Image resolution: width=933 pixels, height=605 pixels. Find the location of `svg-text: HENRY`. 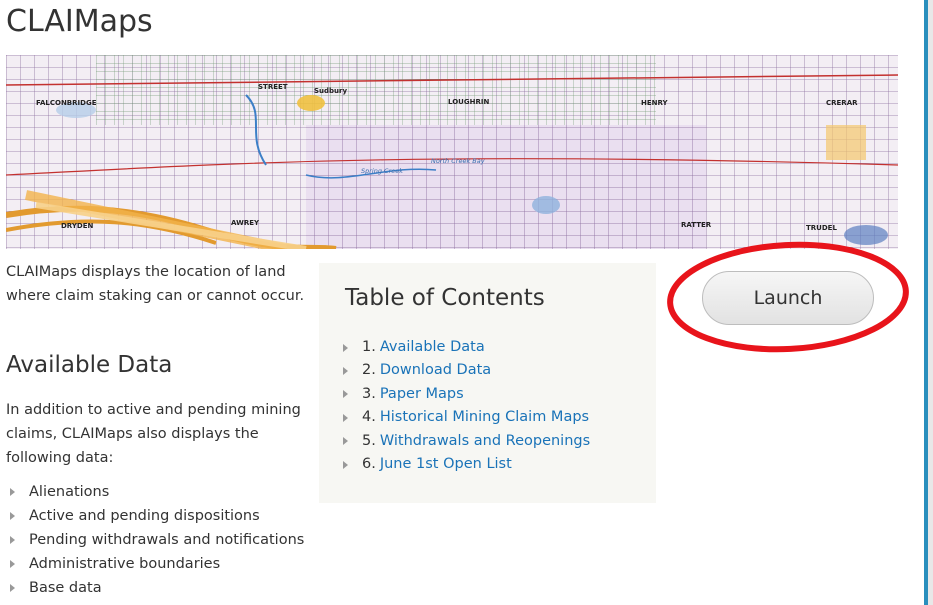

svg-text: HENRY is located at coordinates (655, 103).